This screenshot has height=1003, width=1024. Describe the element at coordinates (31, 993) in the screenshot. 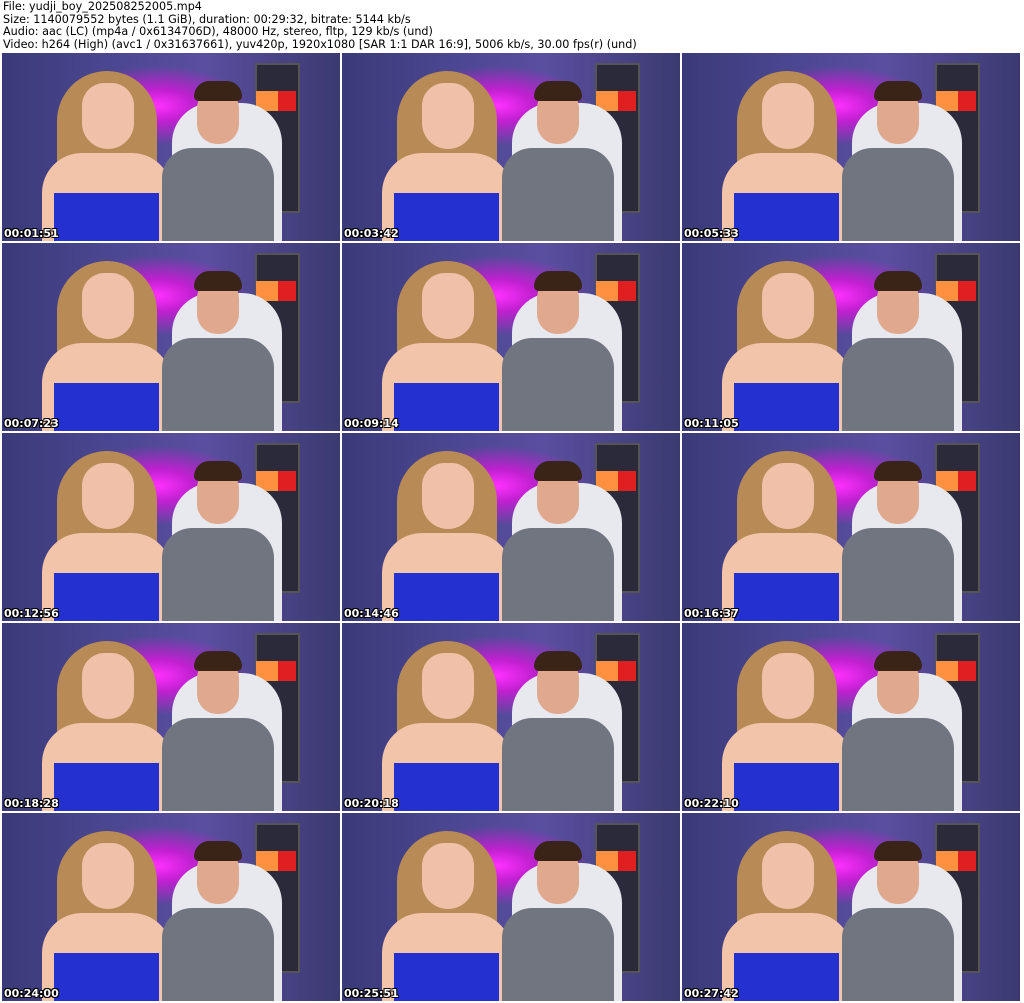

I see `timestamp-label: 00:24:00` at that location.